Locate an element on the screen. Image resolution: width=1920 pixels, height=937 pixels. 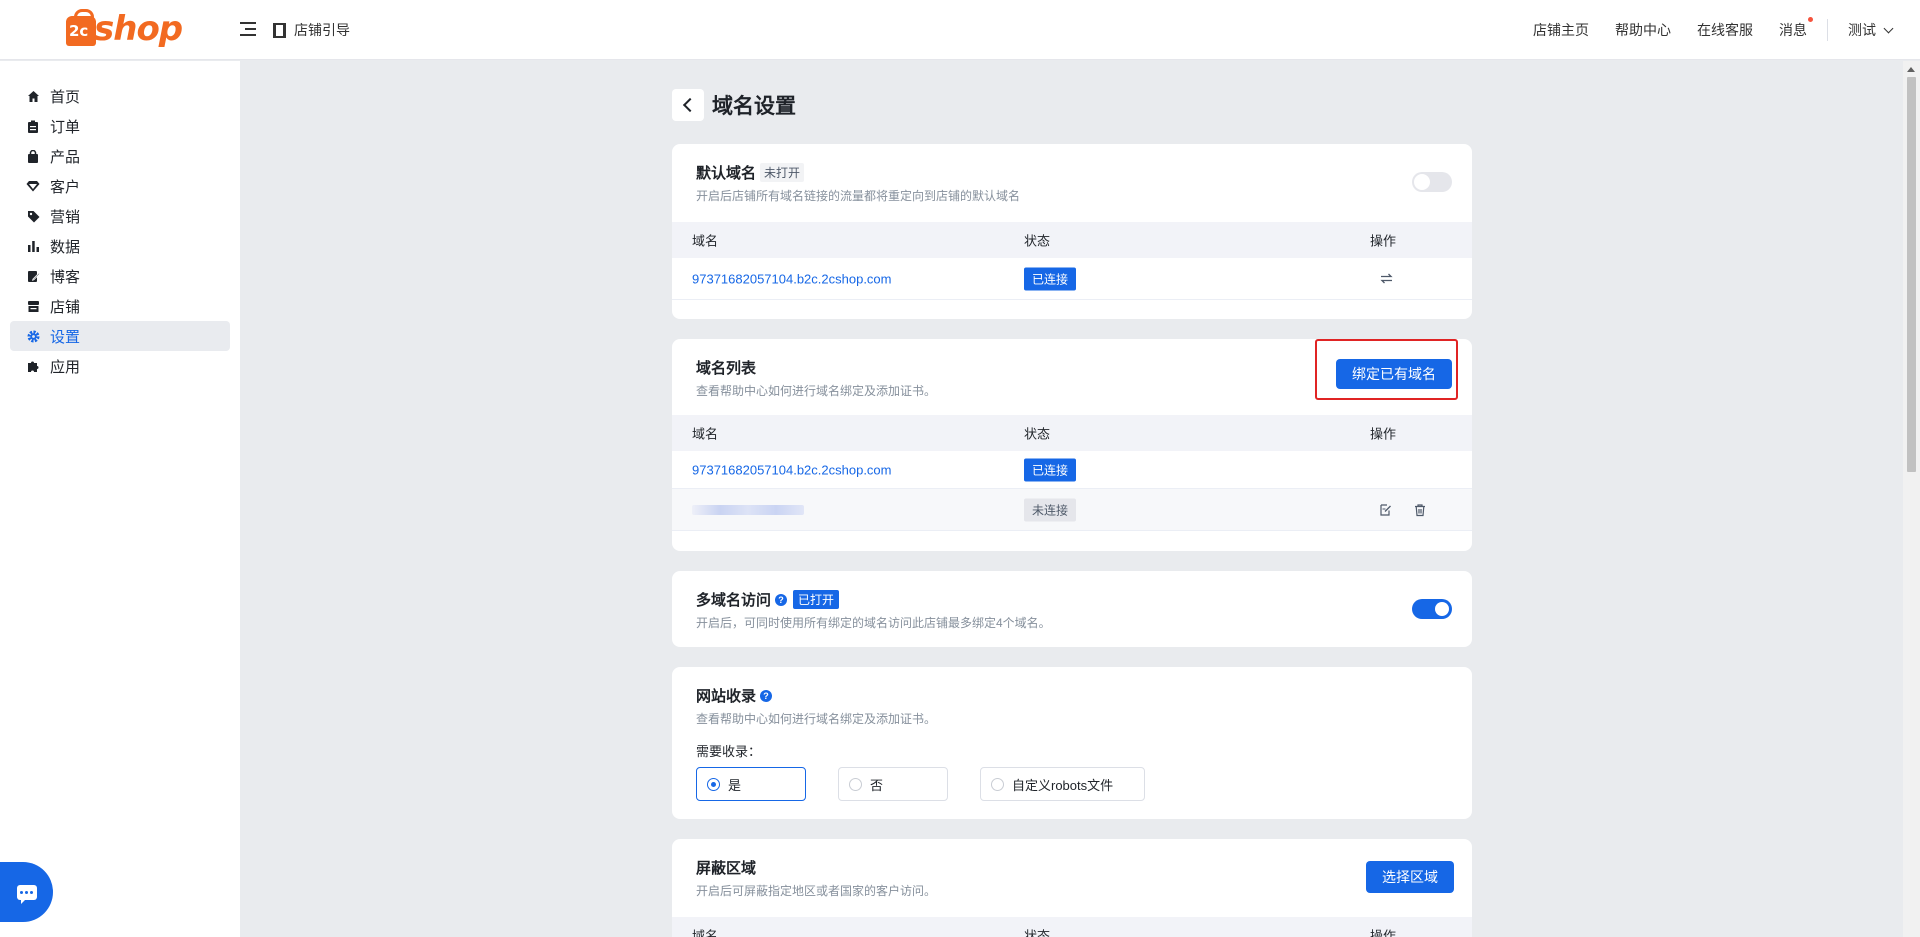
sidebar: 首页 订单 产品 客户 营销 数据 博客 店铺 设置 应用 is located at coordinates (120, 499).